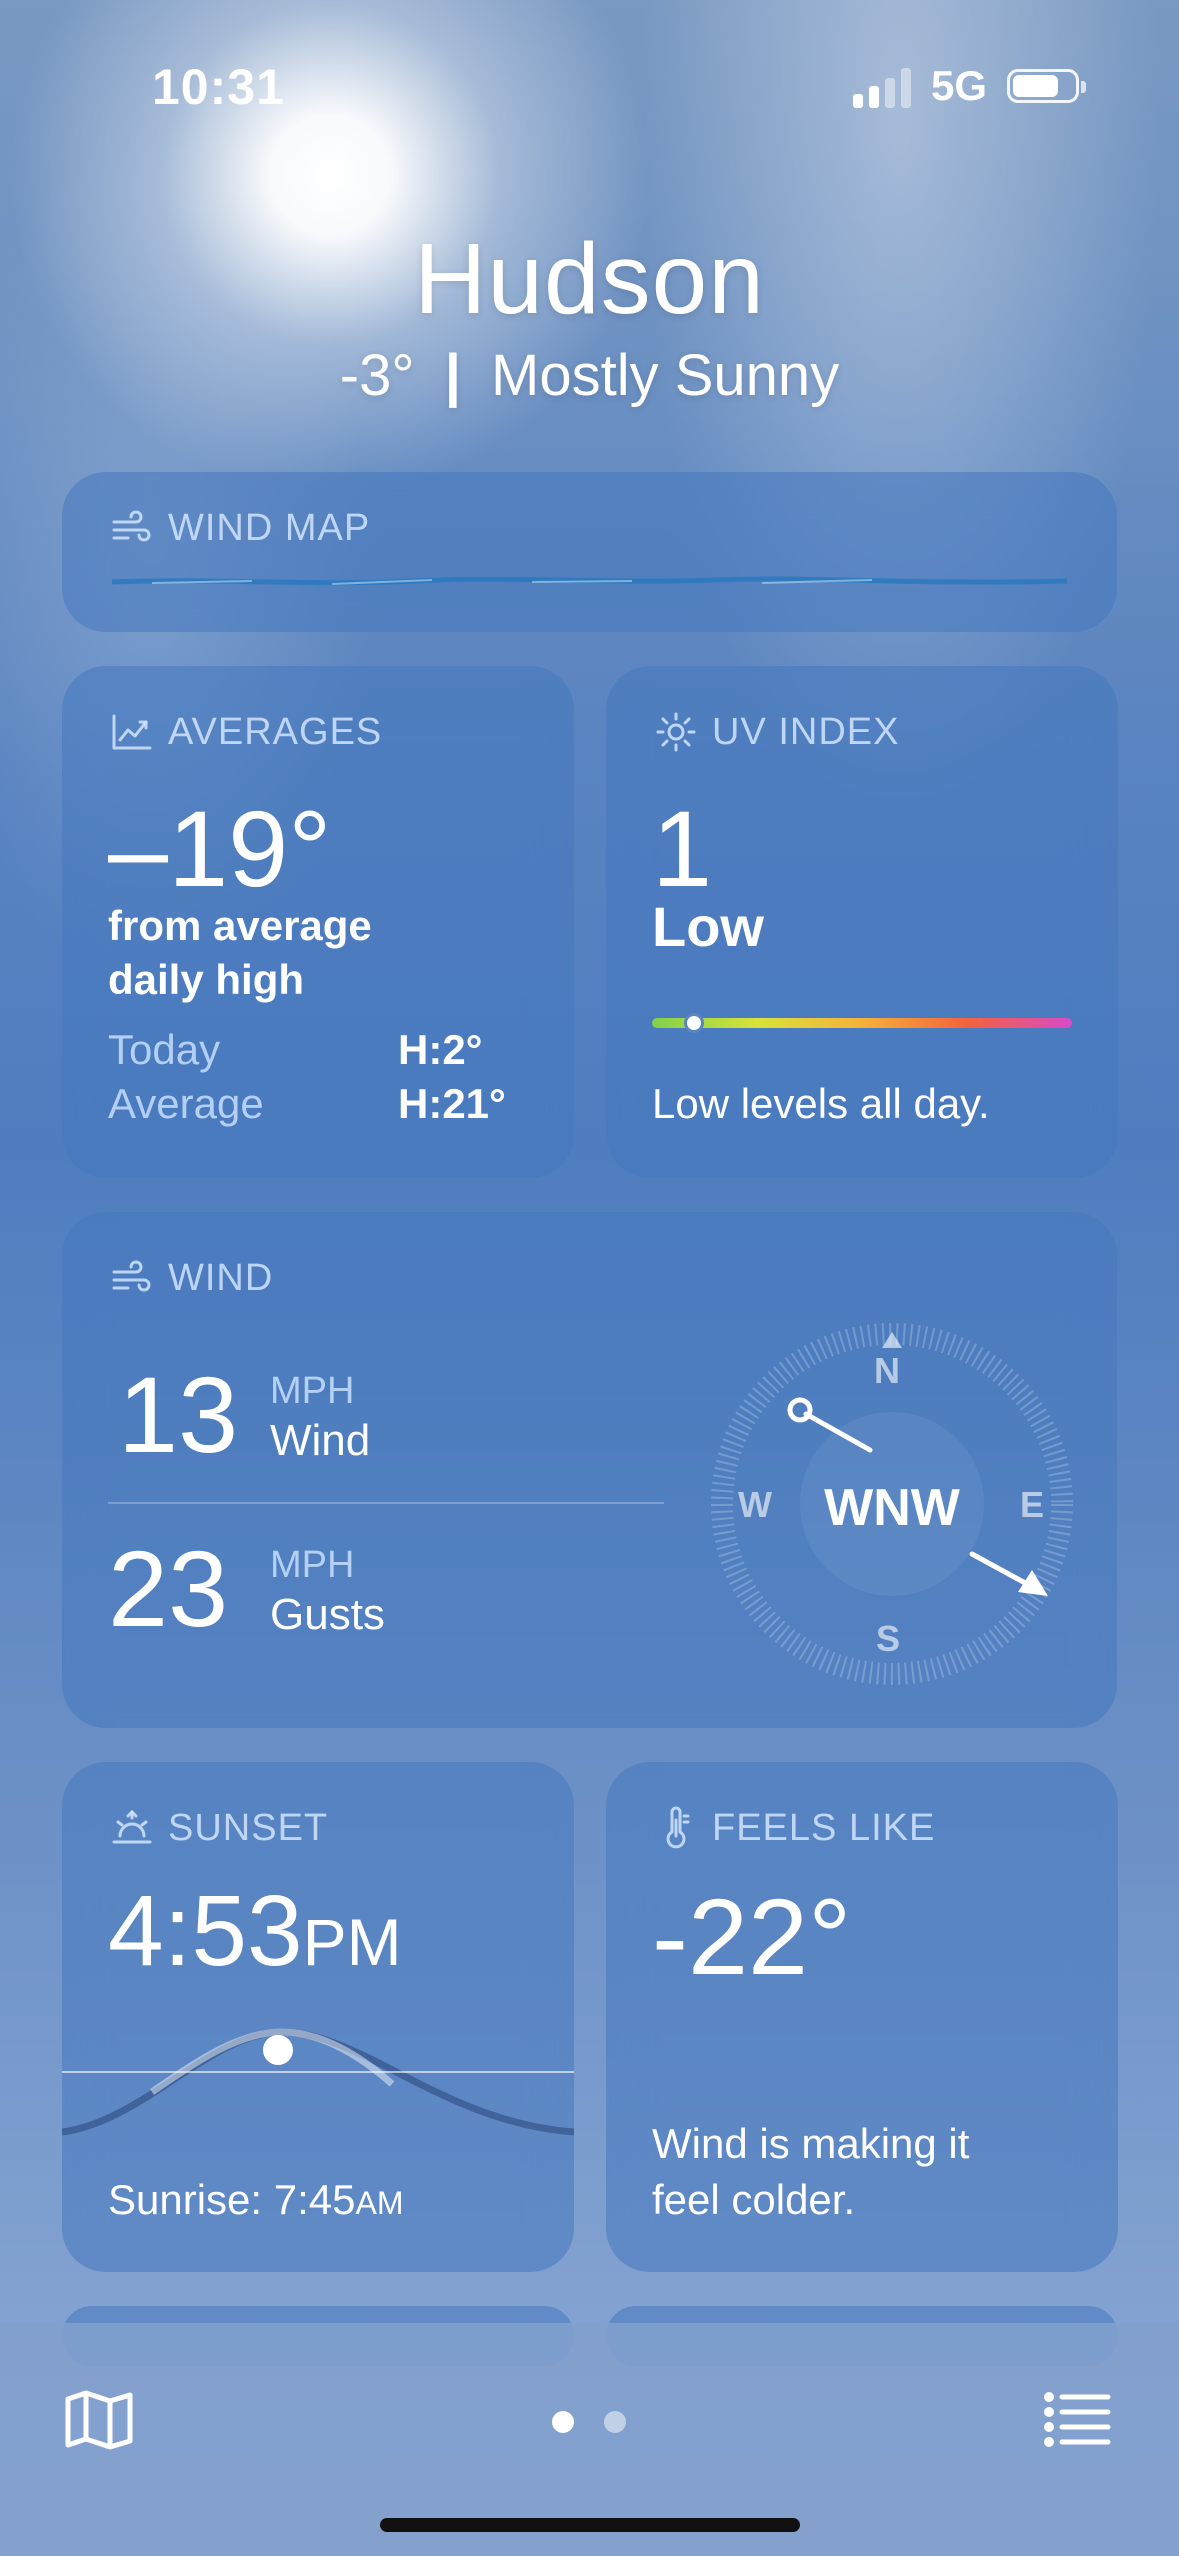 The height and width of the screenshot is (2556, 1179). Describe the element at coordinates (678, 1827) in the screenshot. I see `thermometer-icon` at that location.